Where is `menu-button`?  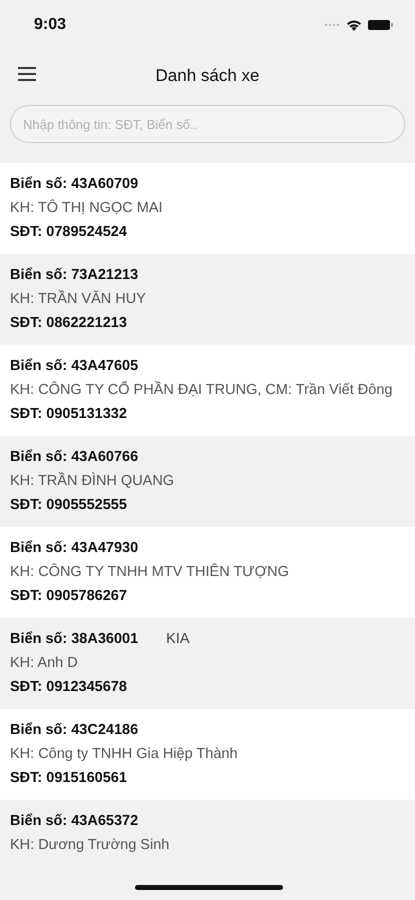
menu-button is located at coordinates (28, 75).